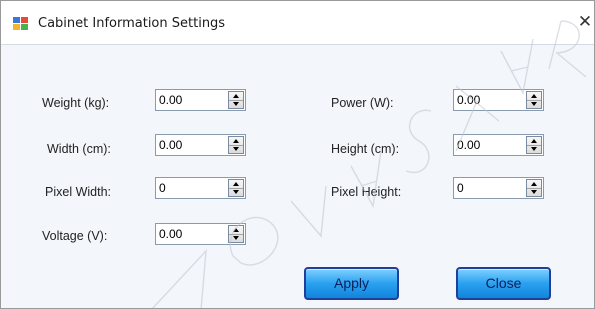  I want to click on voltage-label: Voltage (V):, so click(75, 236).